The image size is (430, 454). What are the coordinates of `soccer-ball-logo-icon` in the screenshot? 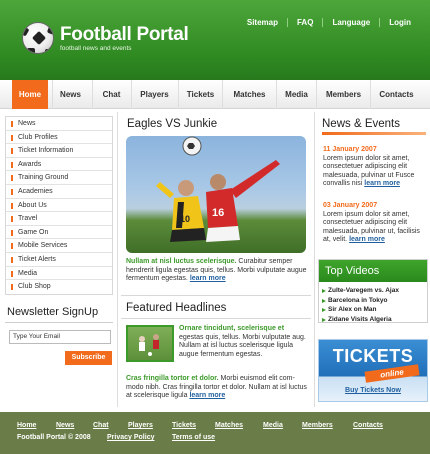 It's located at (38, 38).